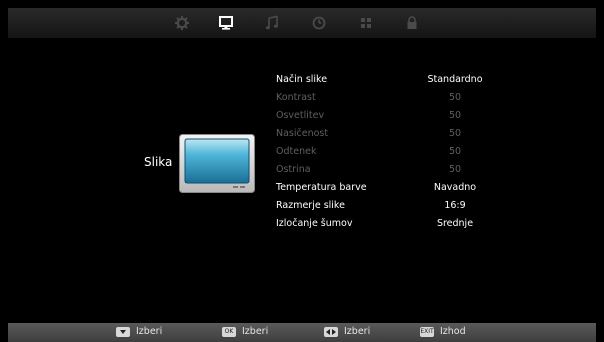  Describe the element at coordinates (455, 223) in the screenshot. I see `setting-value: Srednje` at that location.